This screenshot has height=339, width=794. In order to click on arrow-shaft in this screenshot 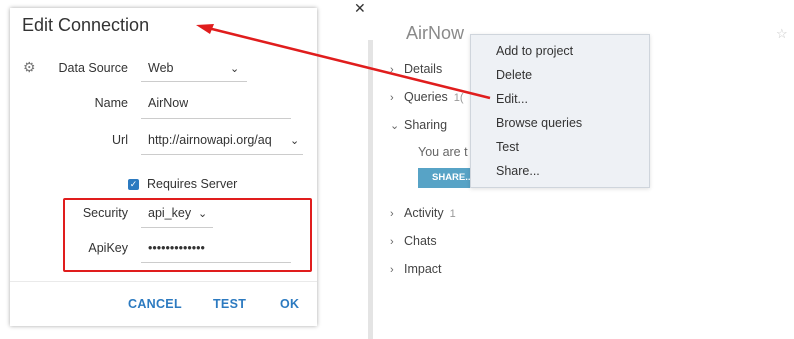, I will do `click(349, 63)`.